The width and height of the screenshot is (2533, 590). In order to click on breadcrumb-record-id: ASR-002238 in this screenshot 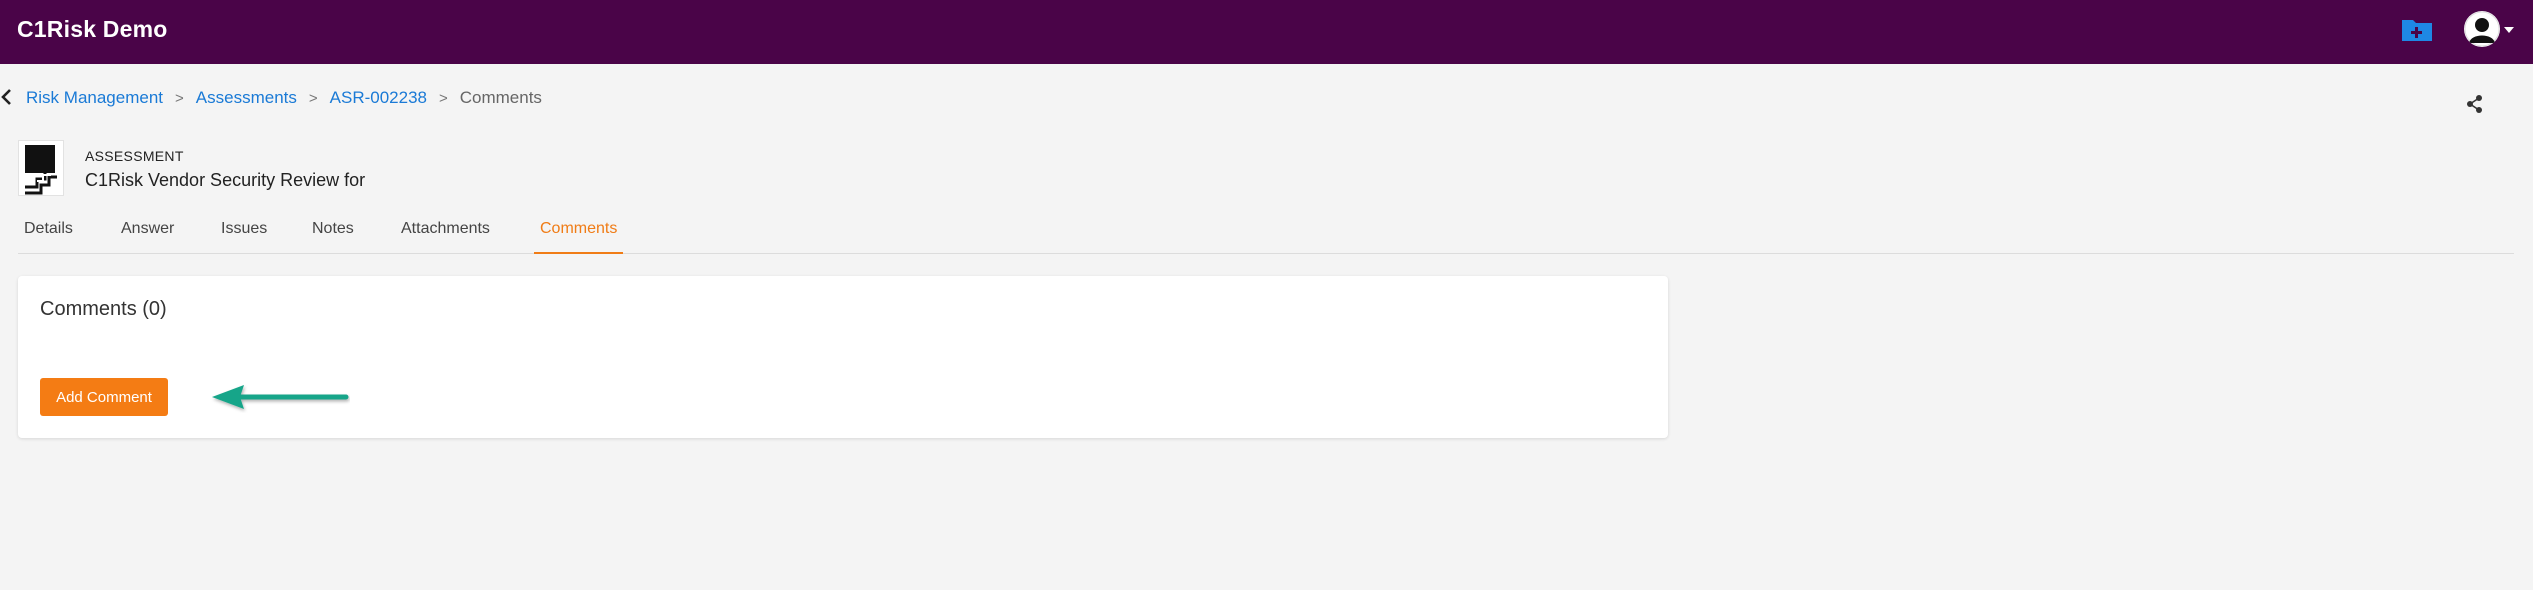, I will do `click(378, 98)`.